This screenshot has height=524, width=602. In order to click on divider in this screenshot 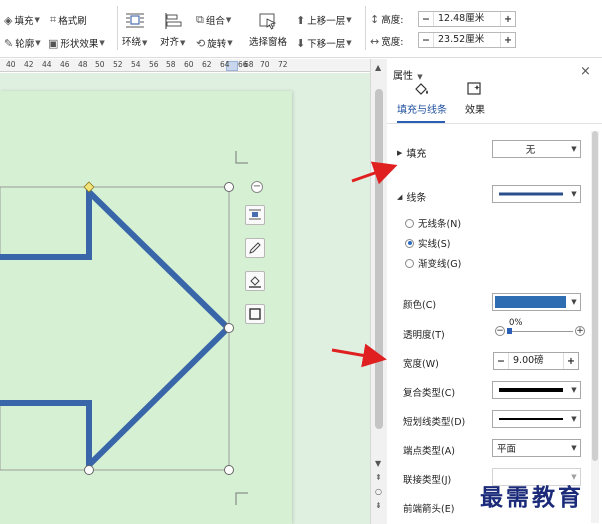, I will do `click(494, 123)`.